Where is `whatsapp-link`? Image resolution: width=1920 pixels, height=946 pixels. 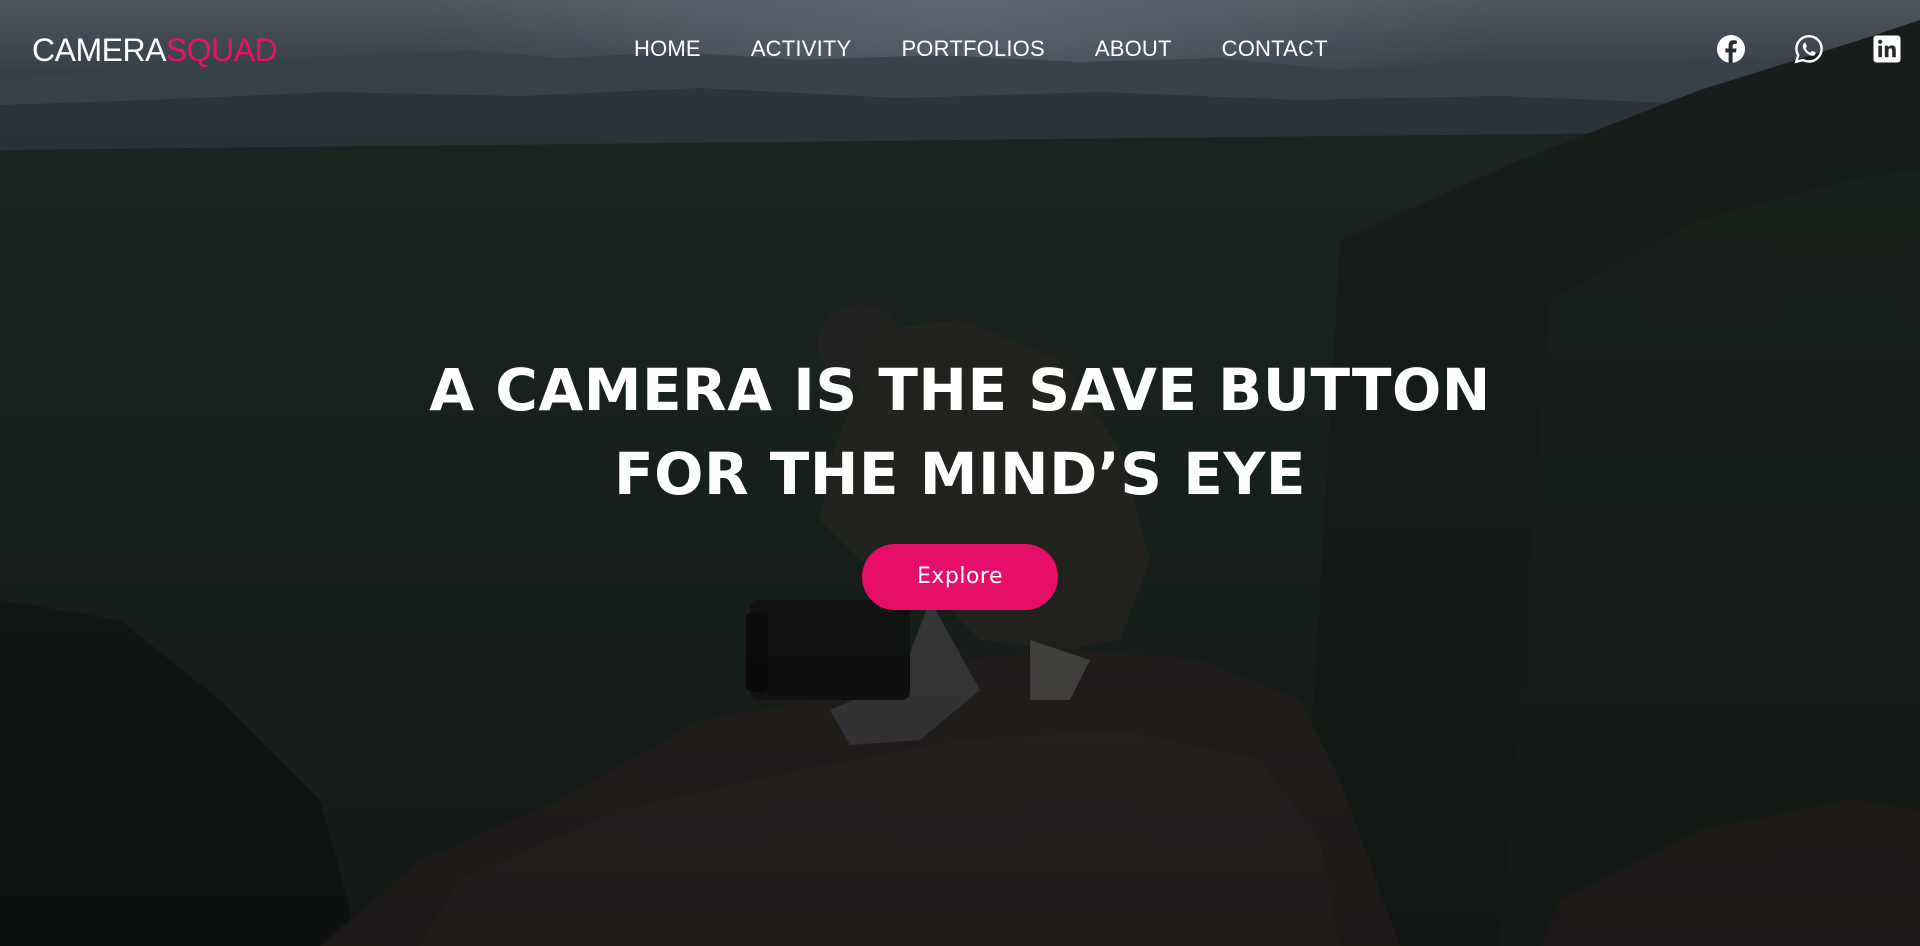
whatsapp-link is located at coordinates (1809, 49).